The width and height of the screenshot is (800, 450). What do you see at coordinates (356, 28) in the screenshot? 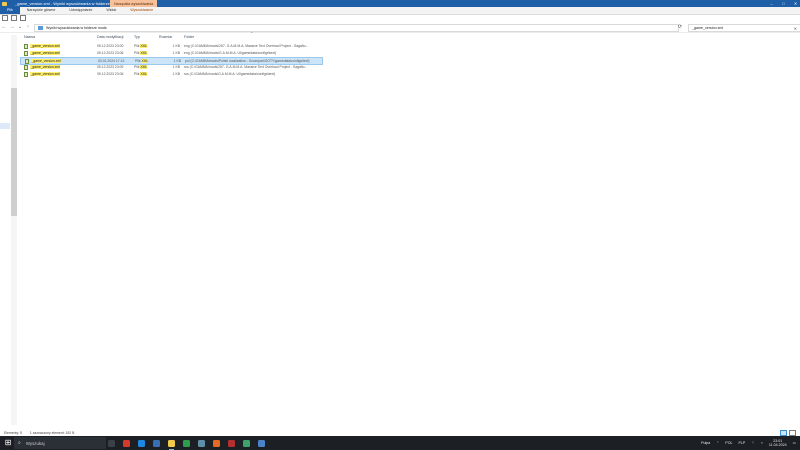
I see `address-path: Wyniki wyszukiwania w folderze mods` at bounding box center [356, 28].